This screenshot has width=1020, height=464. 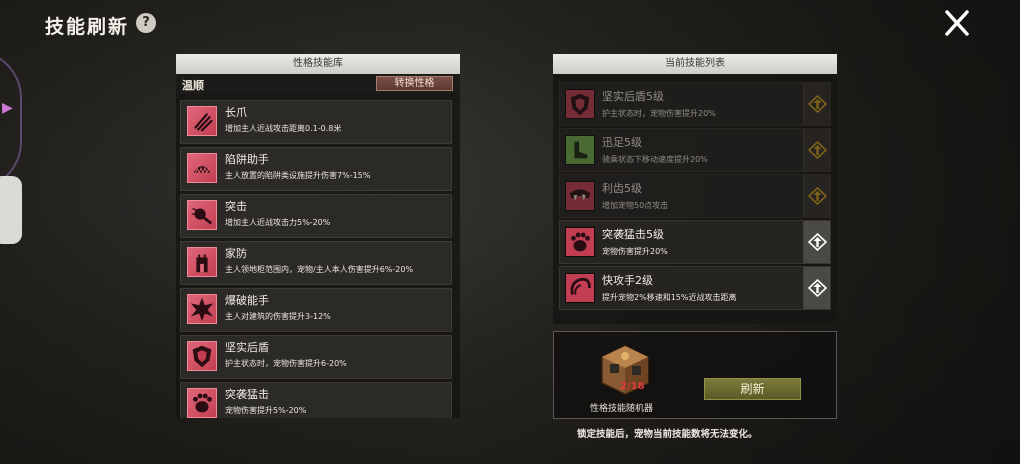 I want to click on current-skill-card: 突袭猛击5级宠物伤害提升20%, so click(x=695, y=242).